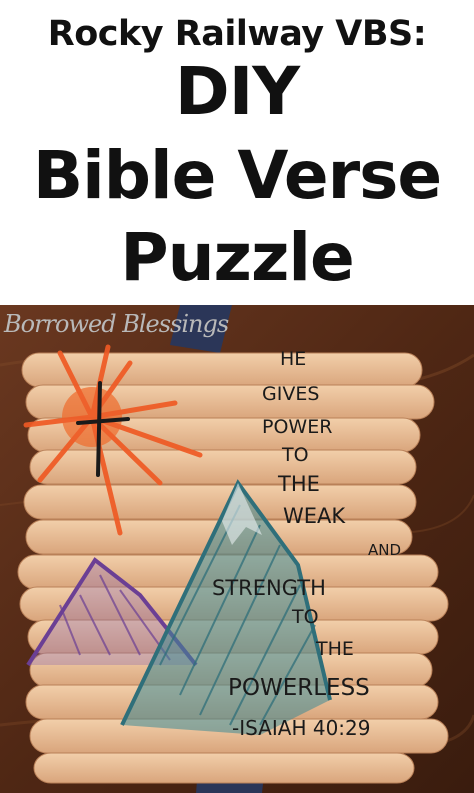  What do you see at coordinates (269, 588) in the screenshot?
I see `verse-word: STRENGTH` at bounding box center [269, 588].